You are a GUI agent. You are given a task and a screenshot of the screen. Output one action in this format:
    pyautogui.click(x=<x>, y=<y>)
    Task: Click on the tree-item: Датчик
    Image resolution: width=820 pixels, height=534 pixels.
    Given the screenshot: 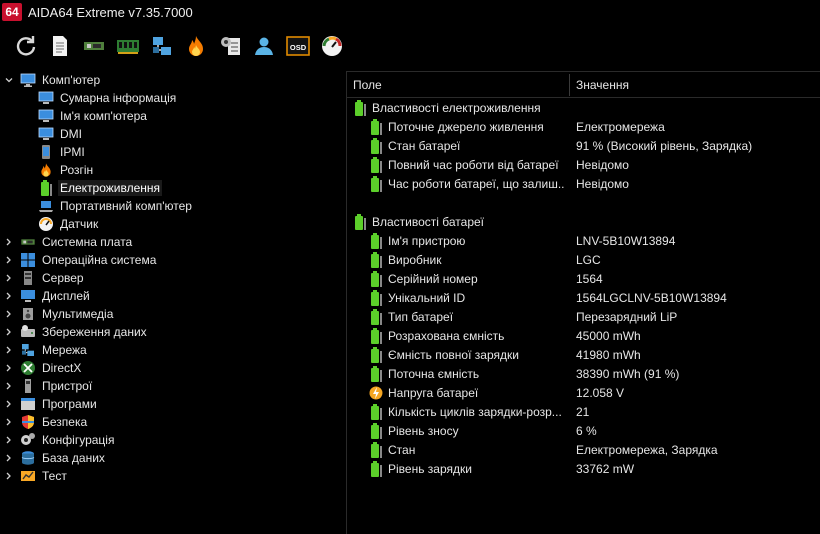 What is the action you would take?
    pyautogui.click(x=69, y=224)
    